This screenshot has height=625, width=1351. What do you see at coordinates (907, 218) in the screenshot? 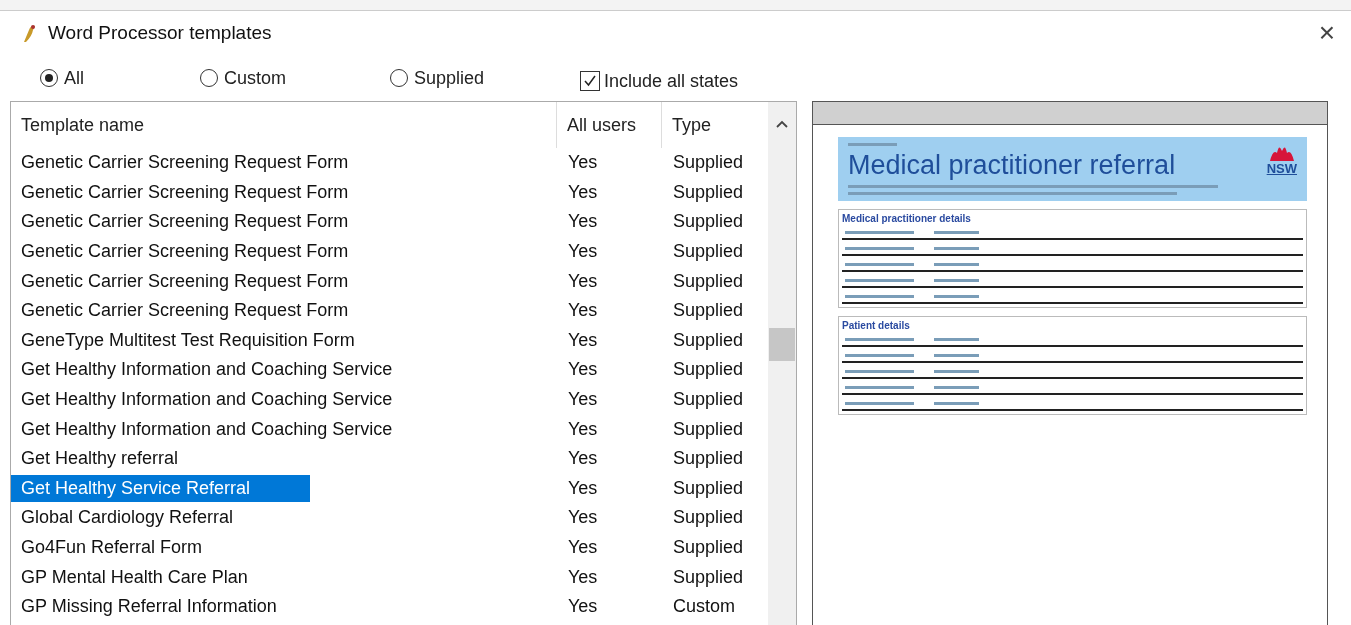
I see `section-title: Medical practitioner details` at bounding box center [907, 218].